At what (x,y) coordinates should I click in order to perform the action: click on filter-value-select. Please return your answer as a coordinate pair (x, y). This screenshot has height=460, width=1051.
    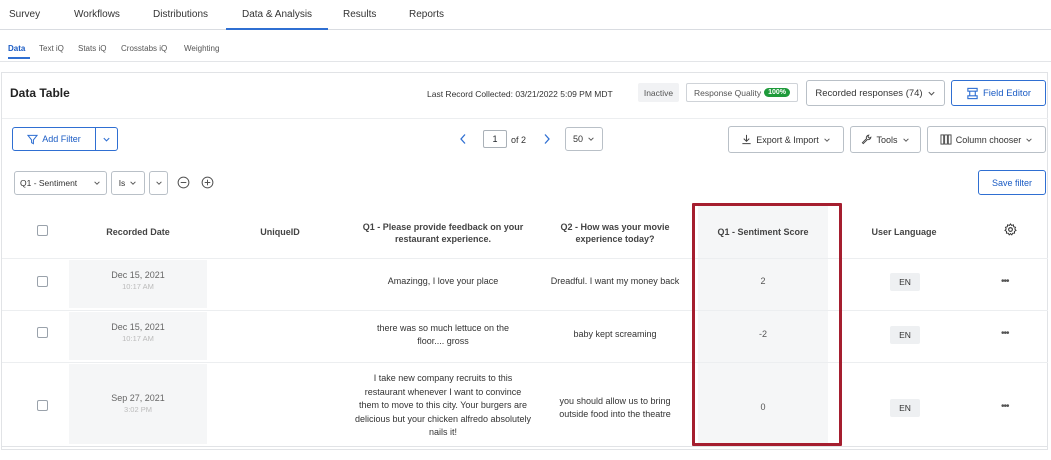
    Looking at the image, I should click on (158, 183).